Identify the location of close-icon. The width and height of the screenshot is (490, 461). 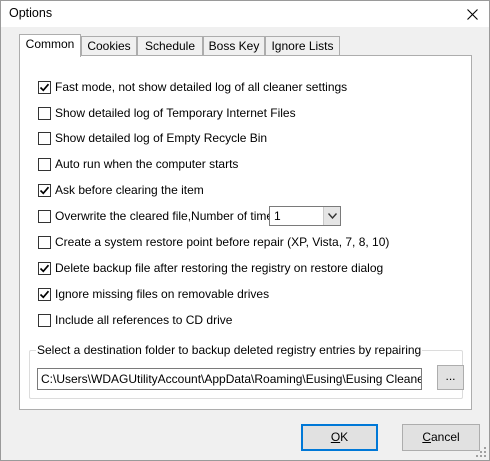
(472, 14).